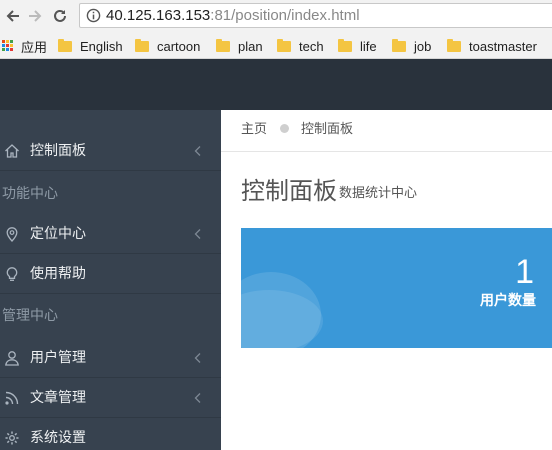 The width and height of the screenshot is (552, 450). What do you see at coordinates (110, 234) in the screenshot?
I see `sidebar-item-positioning: 定位中心` at bounding box center [110, 234].